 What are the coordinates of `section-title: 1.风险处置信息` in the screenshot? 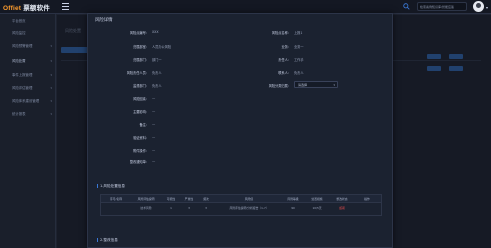 It's located at (111, 186).